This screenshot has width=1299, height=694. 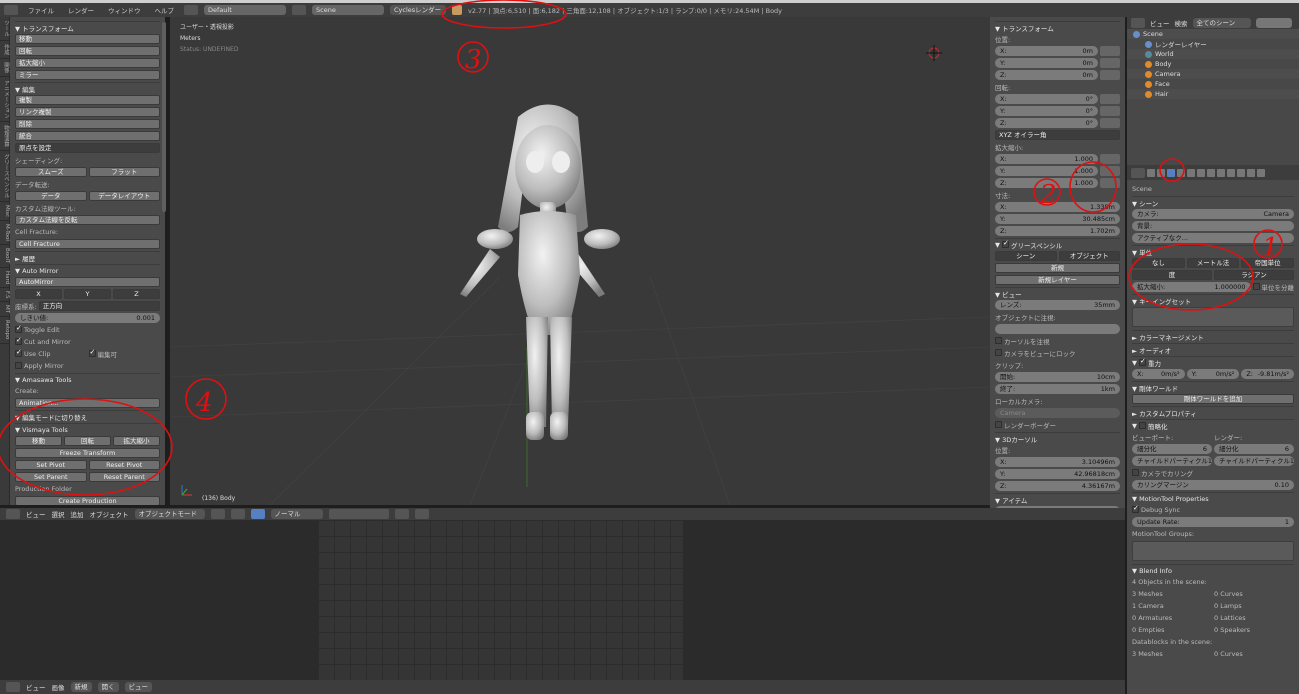 What do you see at coordinates (1251, 172) in the screenshot?
I see `tab-particles-icon` at bounding box center [1251, 172].